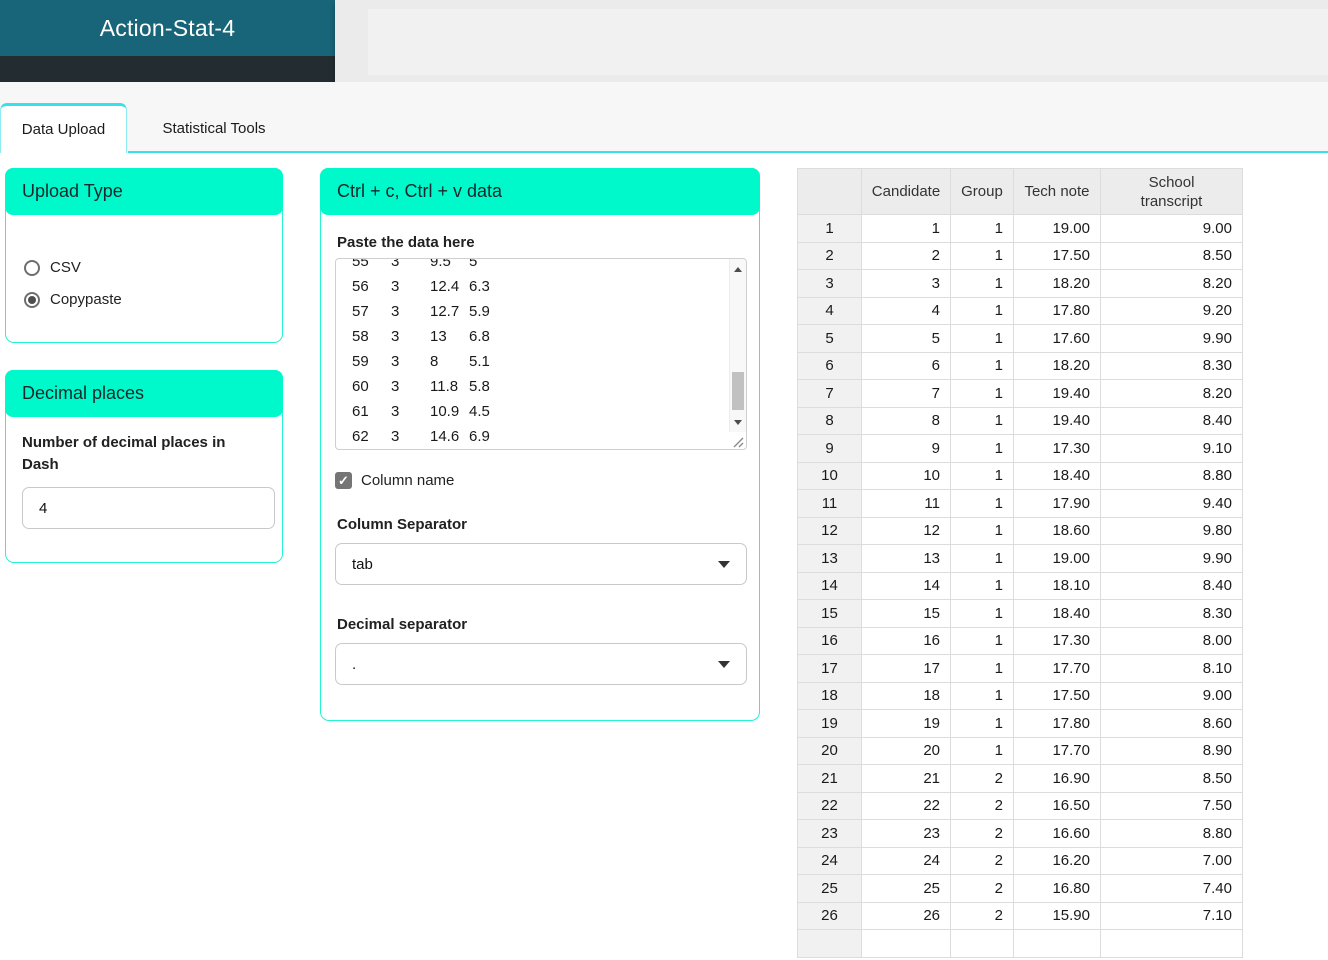 The height and width of the screenshot is (960, 1328). What do you see at coordinates (982, 191) in the screenshot?
I see `col-header-group: Group` at bounding box center [982, 191].